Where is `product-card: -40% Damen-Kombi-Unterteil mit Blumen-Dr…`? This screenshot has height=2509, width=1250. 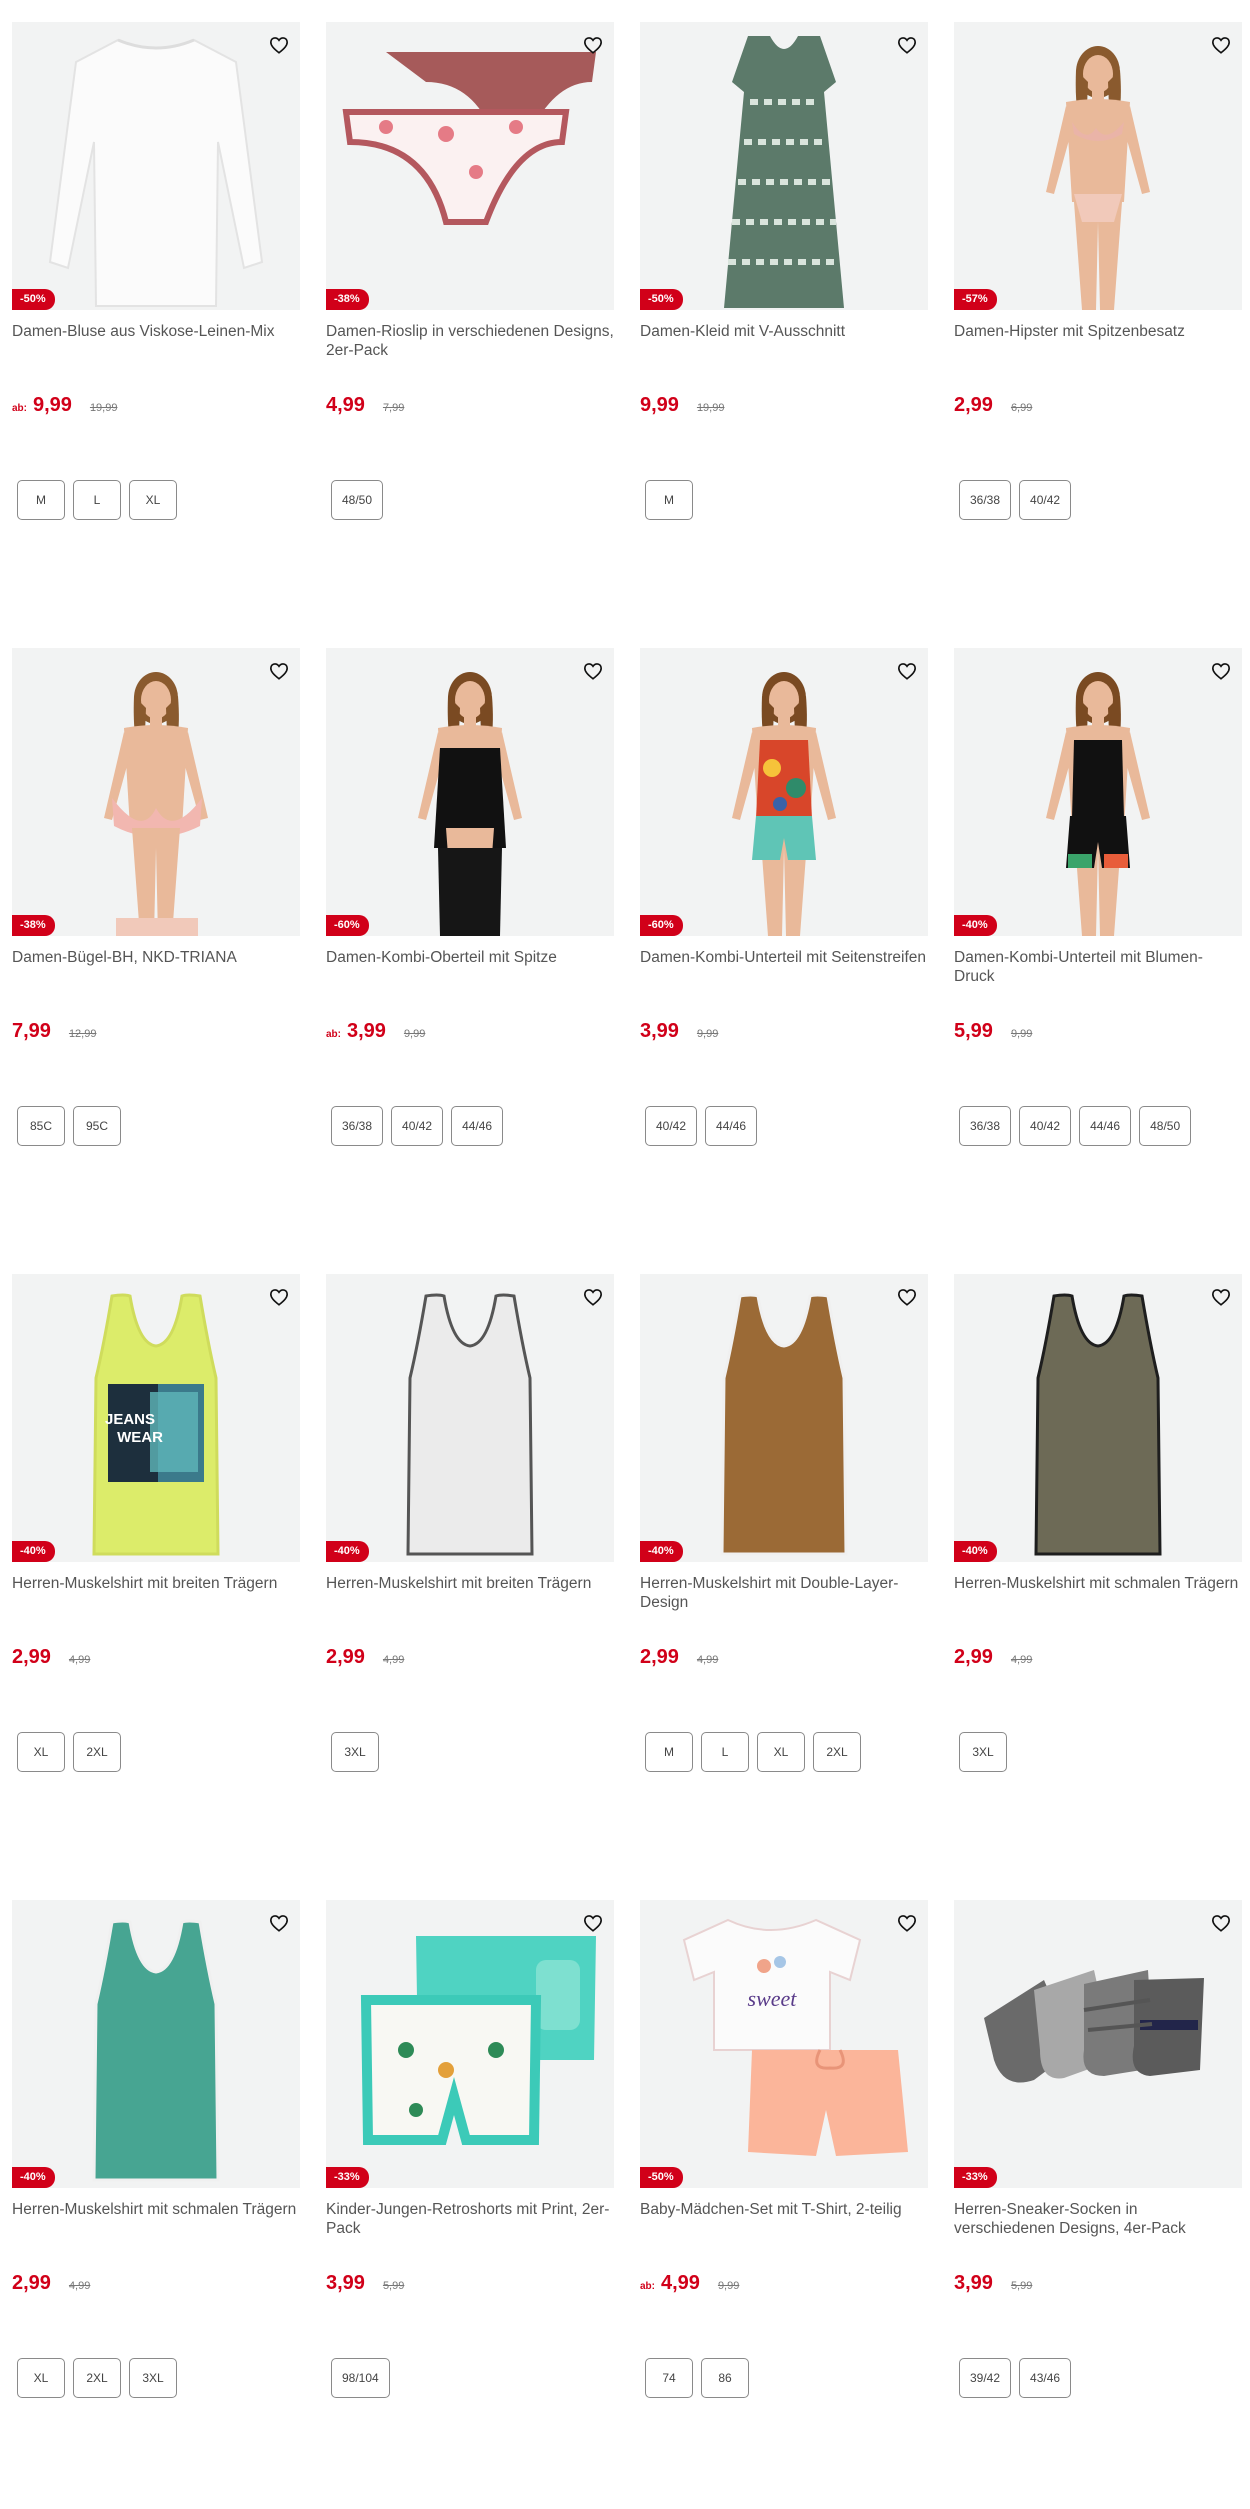 product-card: -40% Damen-Kombi-Unterteil mit Blumen-Dr… is located at coordinates (1098, 961).